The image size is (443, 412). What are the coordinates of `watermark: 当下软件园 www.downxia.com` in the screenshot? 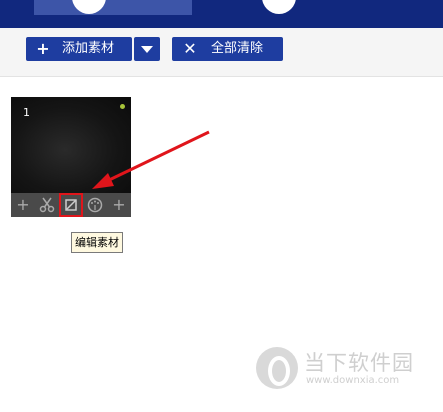 It's located at (349, 373).